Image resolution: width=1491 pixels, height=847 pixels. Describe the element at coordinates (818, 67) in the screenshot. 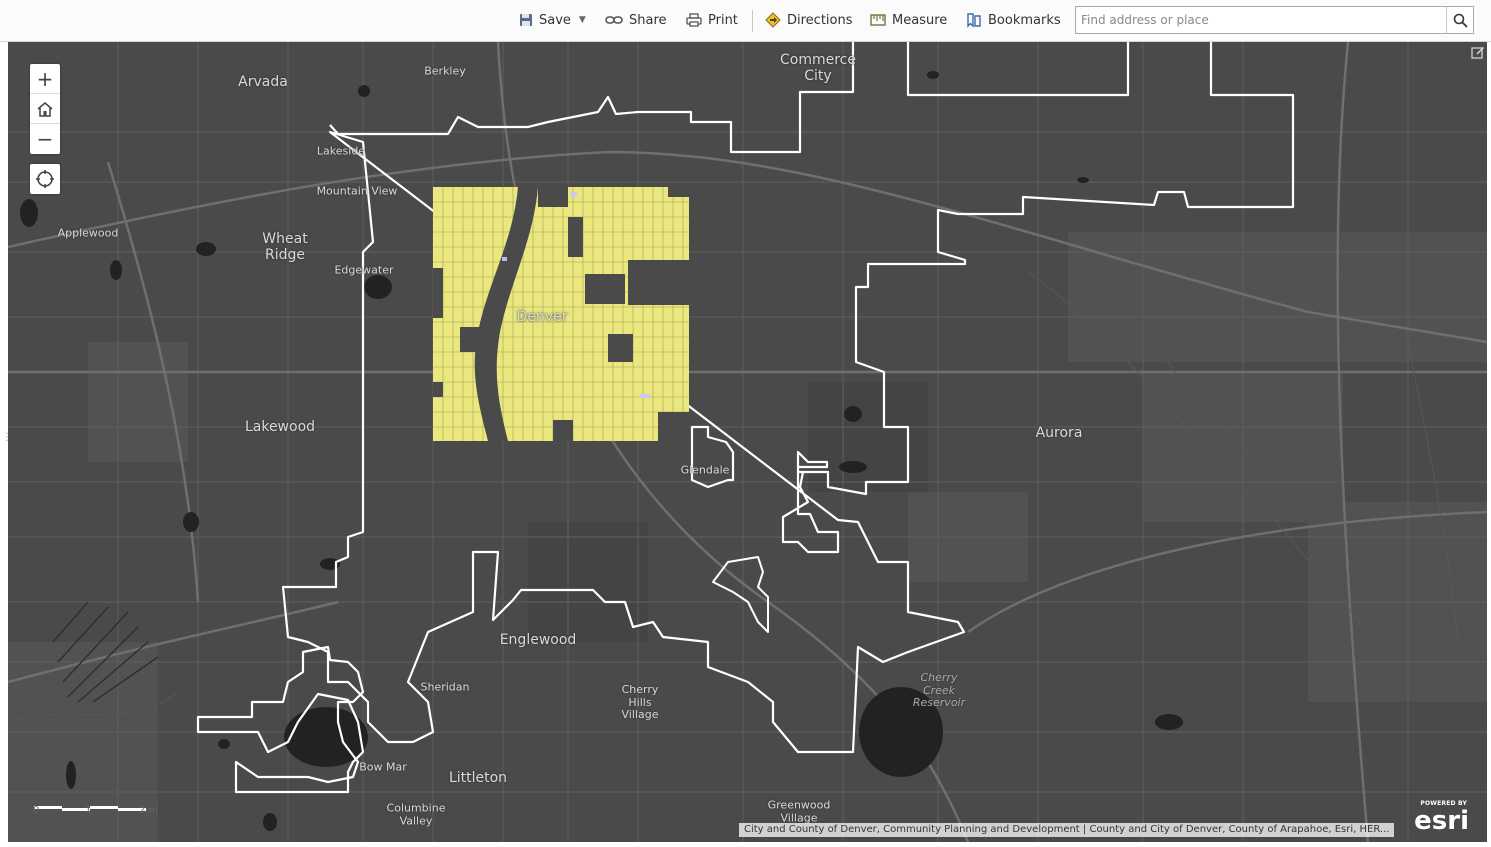

I see `place-label-commerce-city: Commerce City` at that location.